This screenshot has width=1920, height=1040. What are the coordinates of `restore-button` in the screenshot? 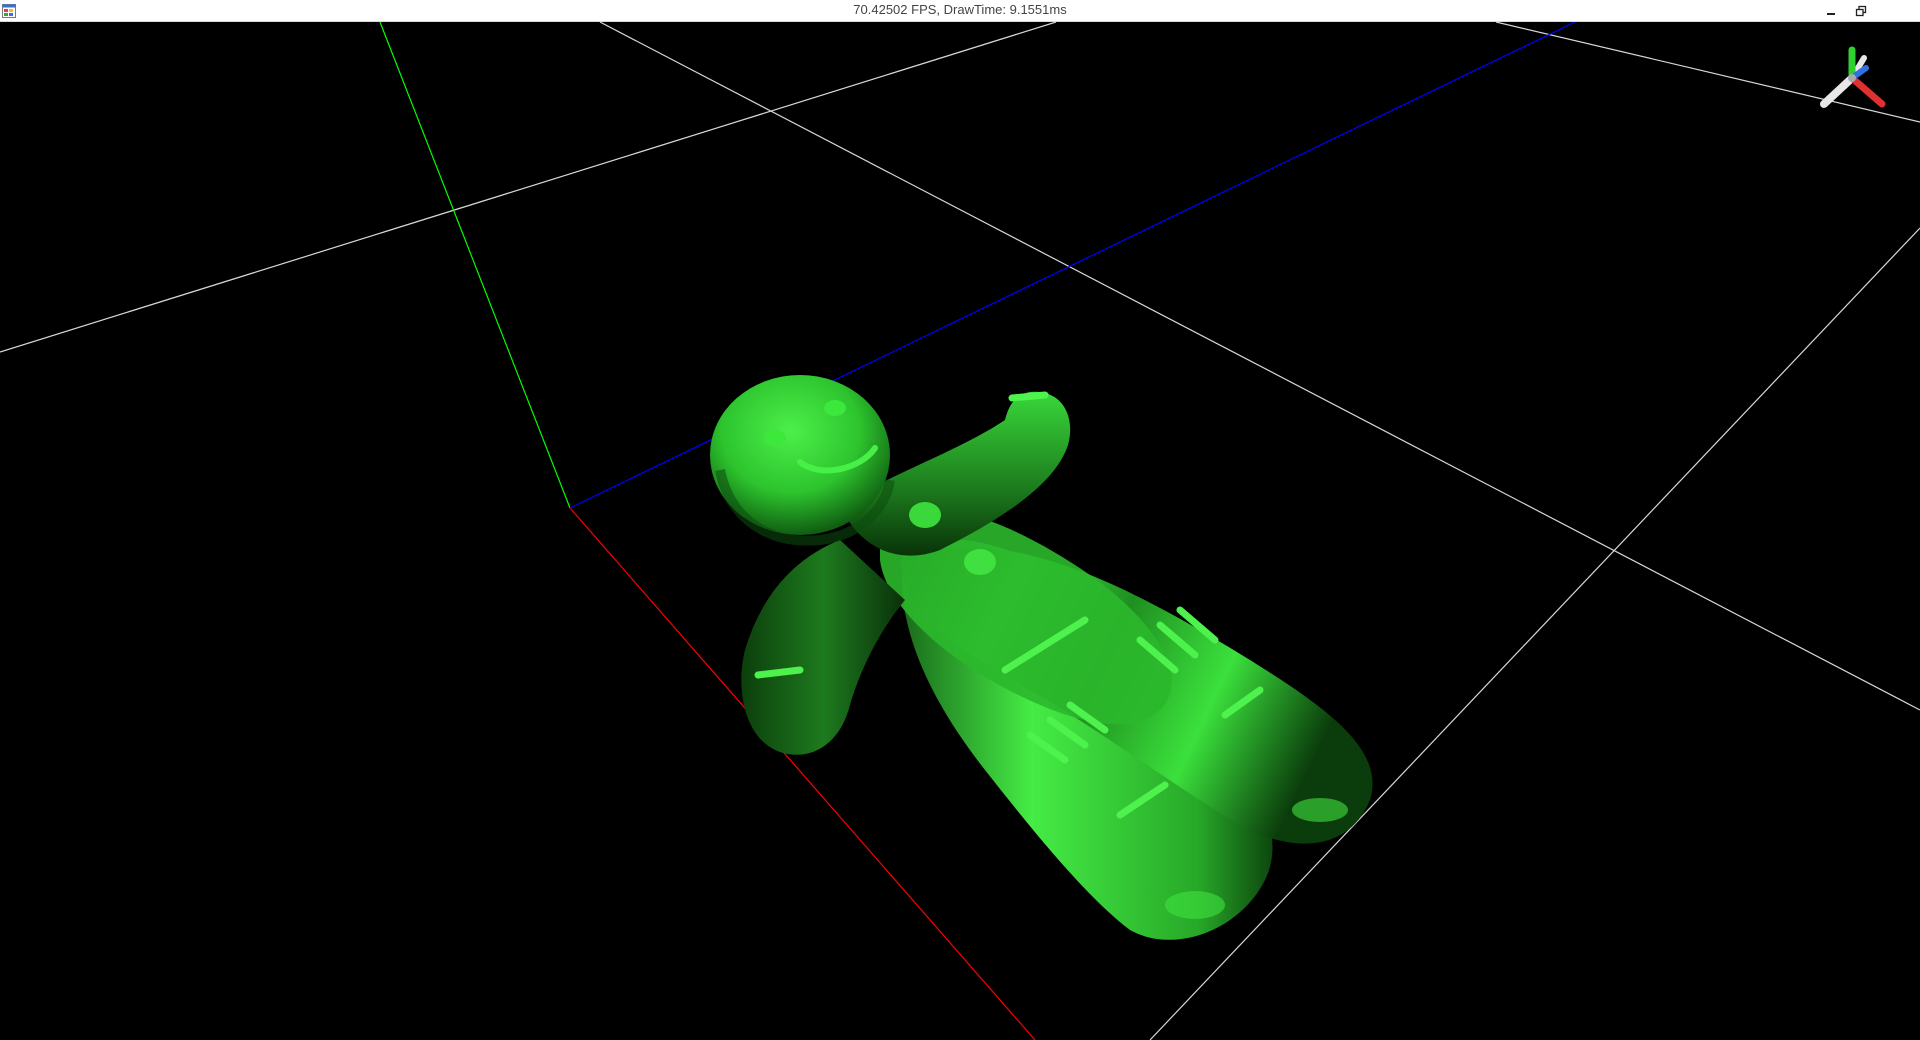 It's located at (1861, 11).